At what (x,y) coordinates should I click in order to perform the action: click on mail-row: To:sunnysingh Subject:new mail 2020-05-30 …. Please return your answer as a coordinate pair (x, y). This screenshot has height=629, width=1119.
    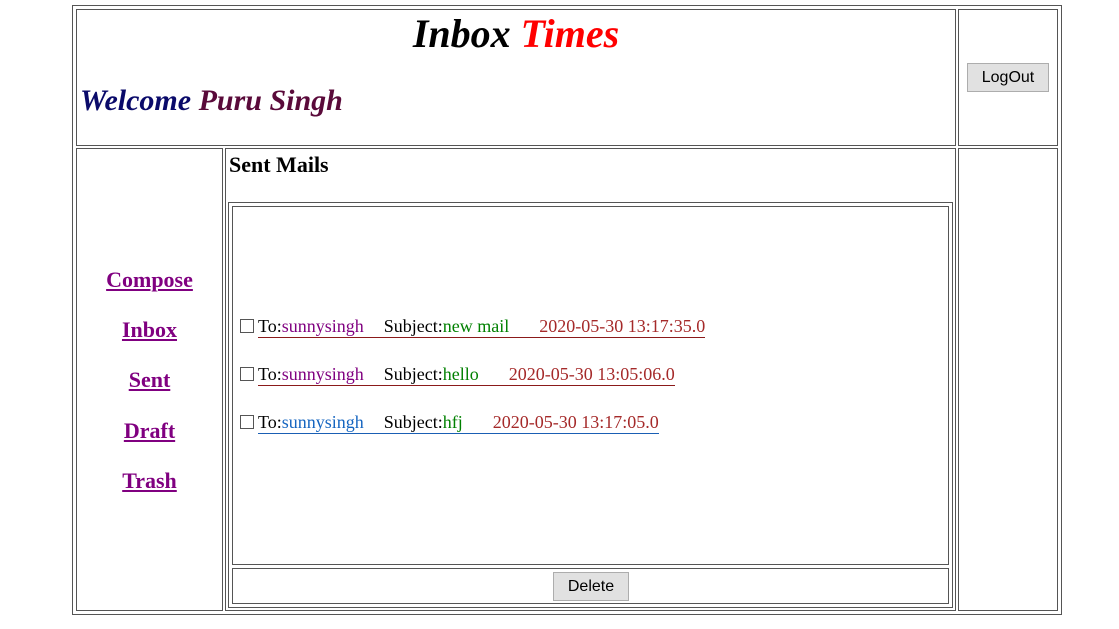
    Looking at the image, I should click on (473, 327).